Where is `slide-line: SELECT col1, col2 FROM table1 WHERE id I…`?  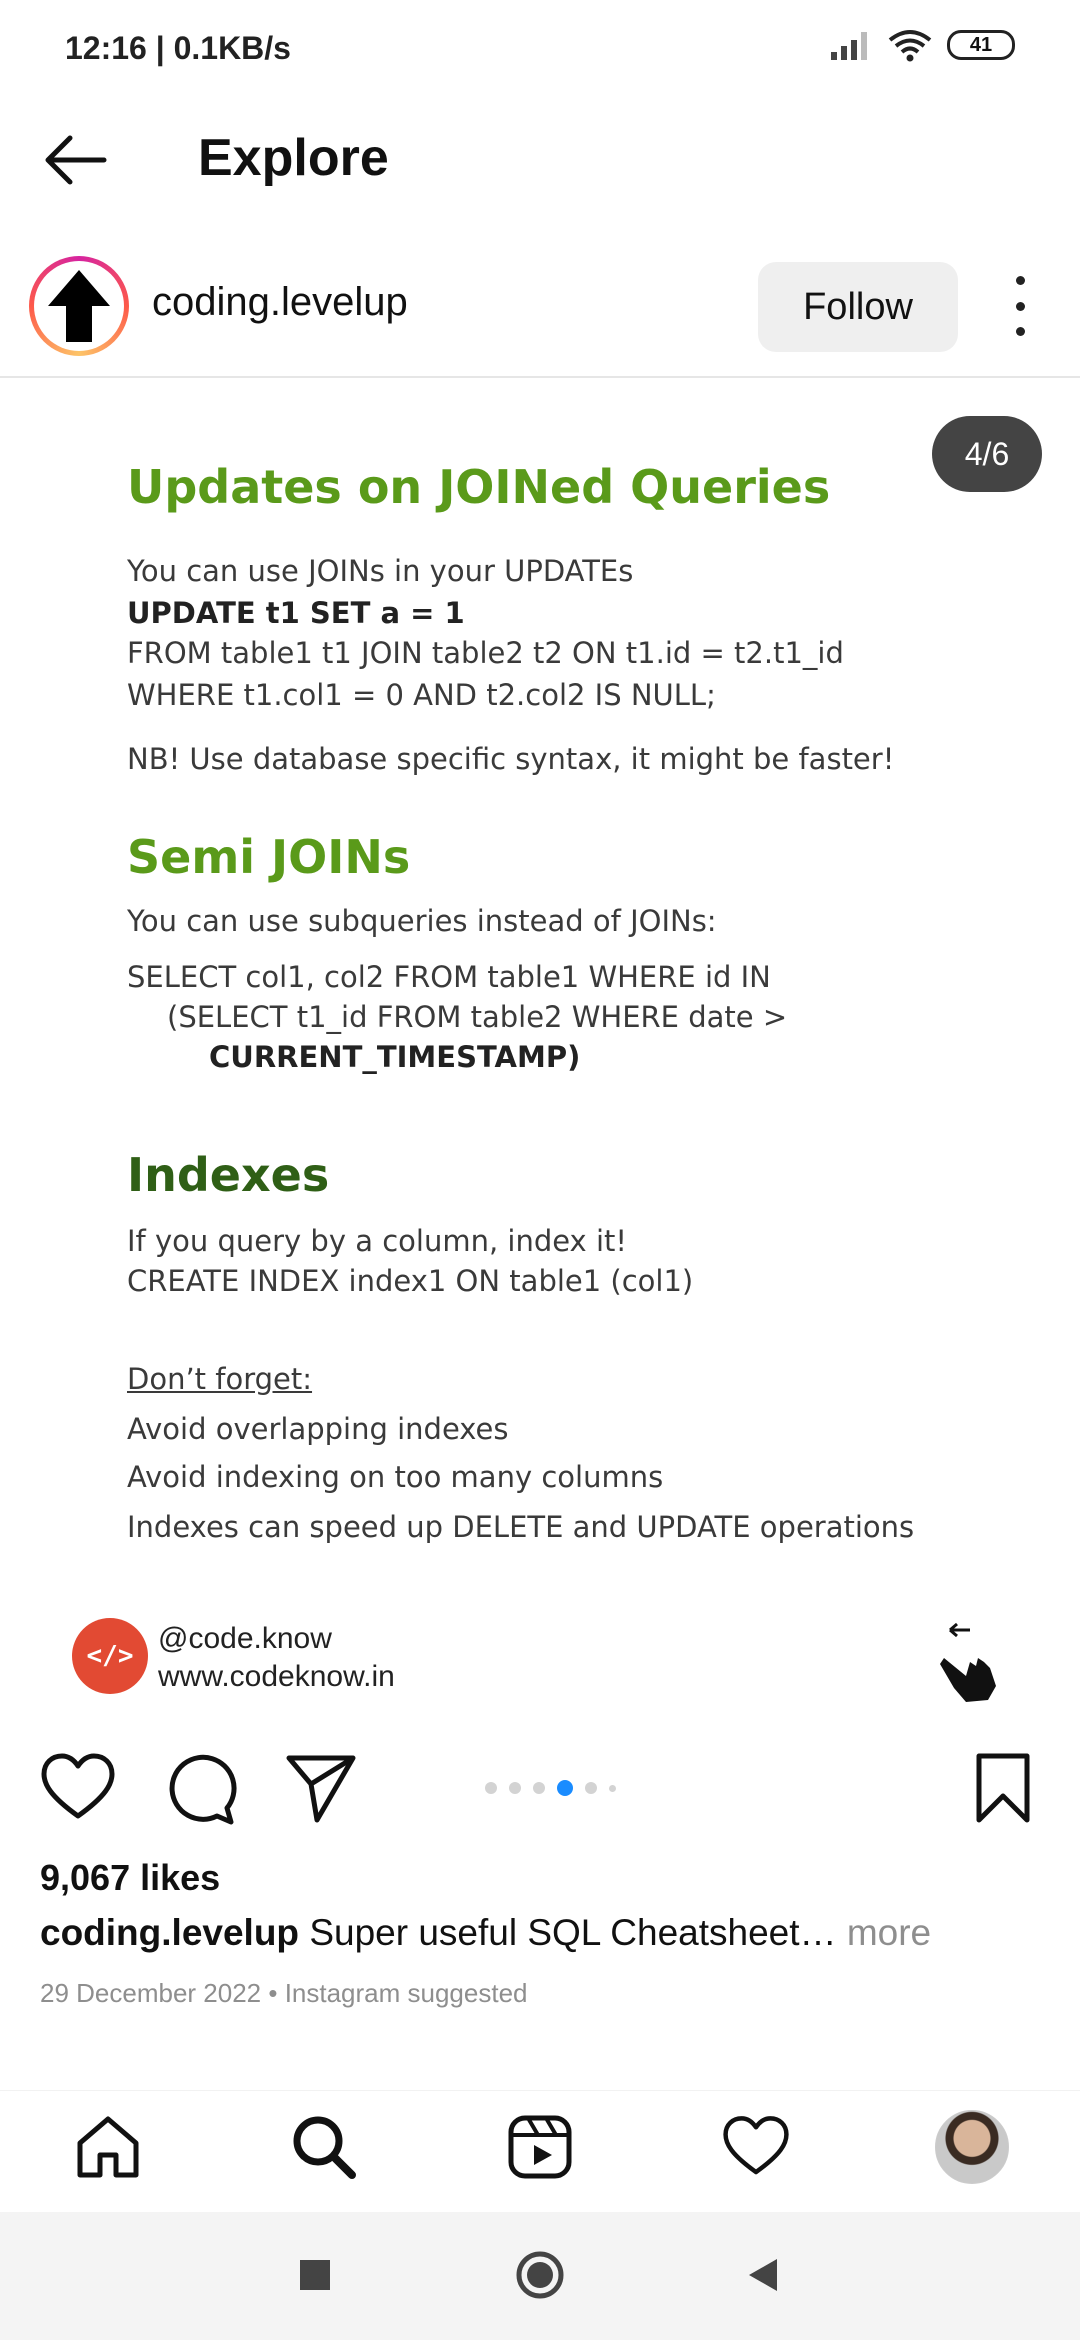 slide-line: SELECT col1, col2 FROM table1 WHERE id I… is located at coordinates (449, 977).